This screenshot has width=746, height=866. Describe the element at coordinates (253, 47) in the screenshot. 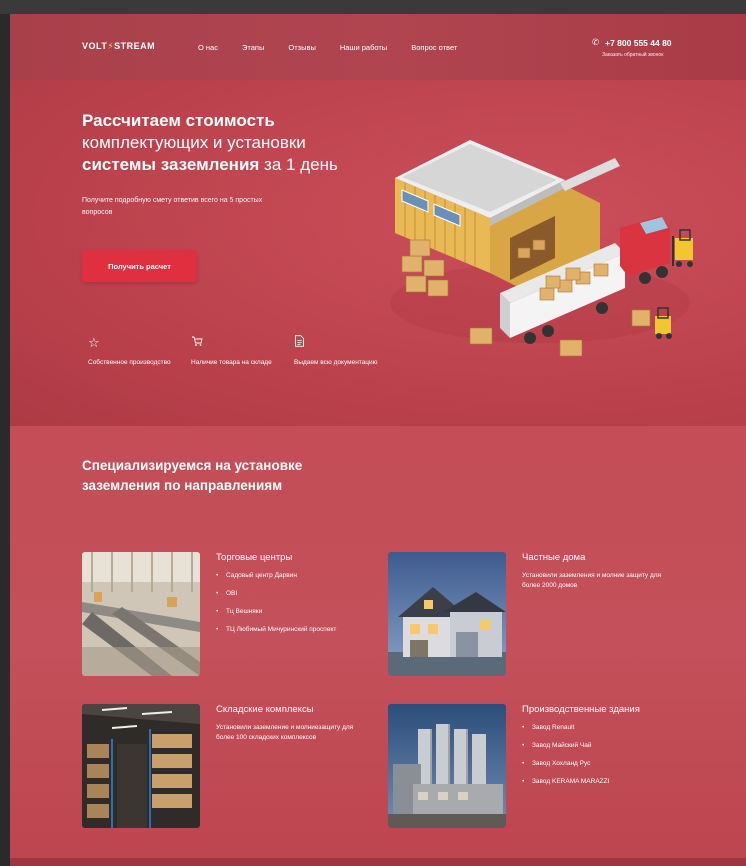

I see `nav-stages: Этапы` at that location.